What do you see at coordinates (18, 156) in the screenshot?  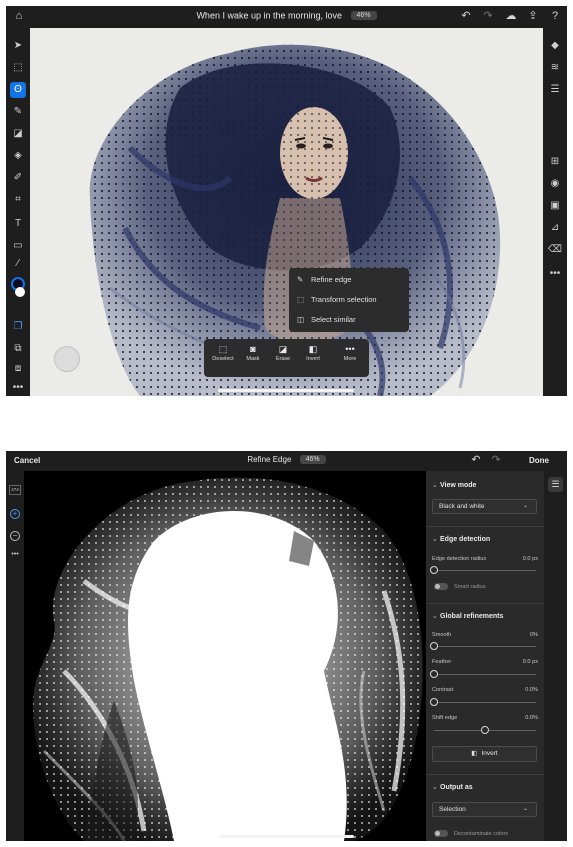 I see `fill-icon: ◈` at bounding box center [18, 156].